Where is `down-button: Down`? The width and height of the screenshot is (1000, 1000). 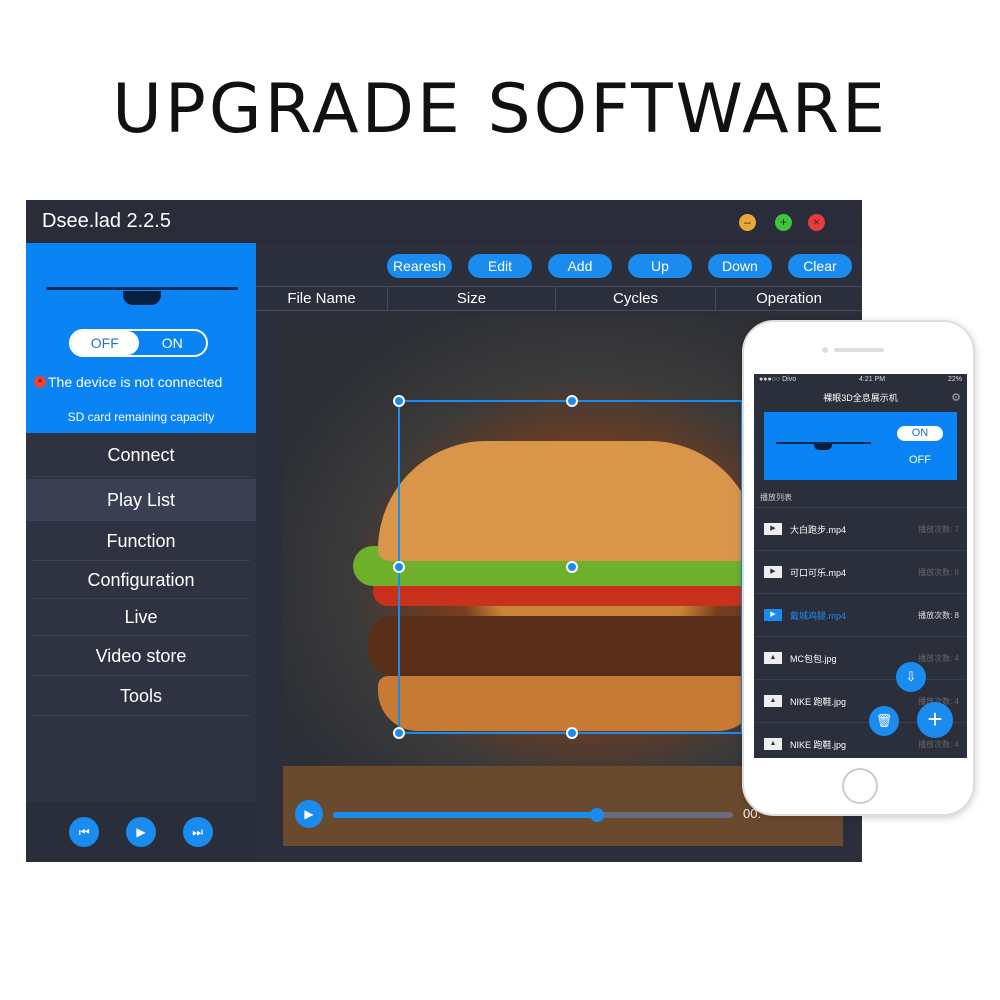
down-button: Down is located at coordinates (739, 266).